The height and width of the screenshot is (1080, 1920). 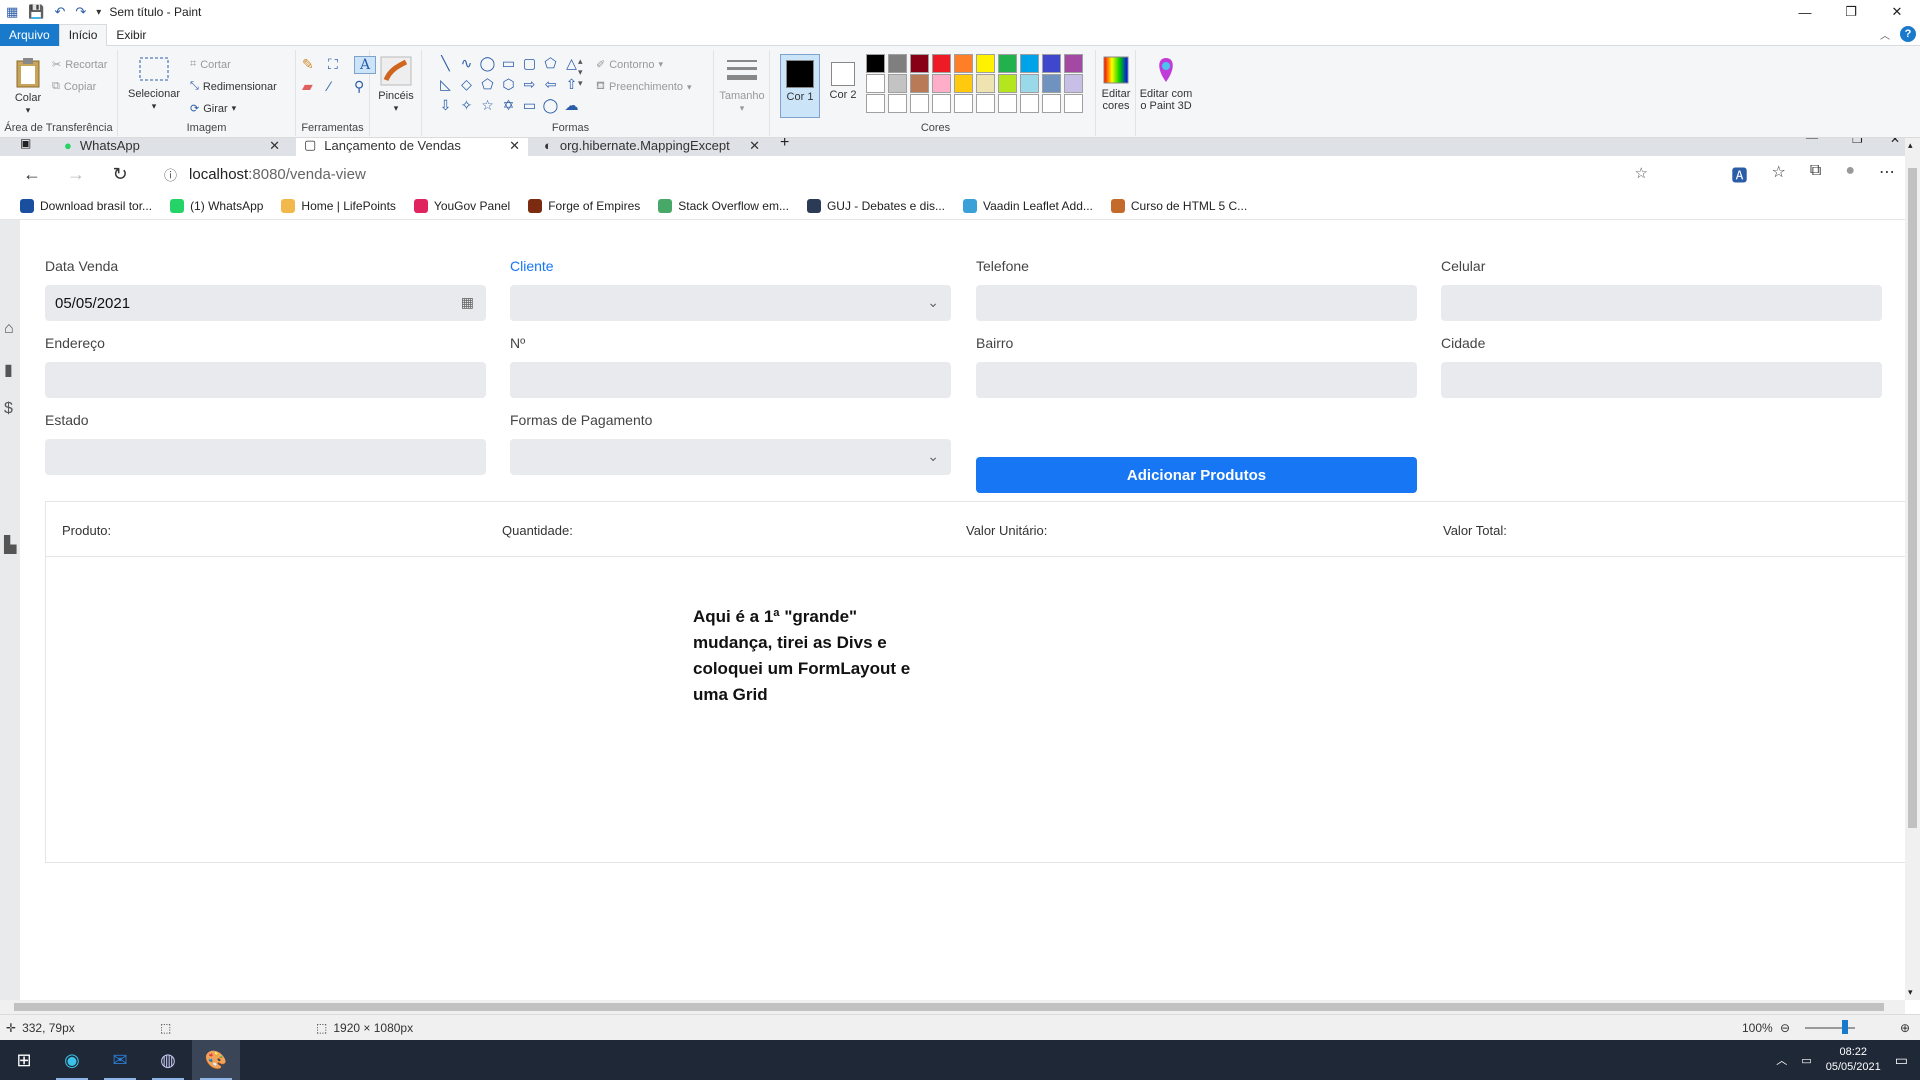 I want to click on taskbar-outlook-icon: ✉, so click(x=120, y=1060).